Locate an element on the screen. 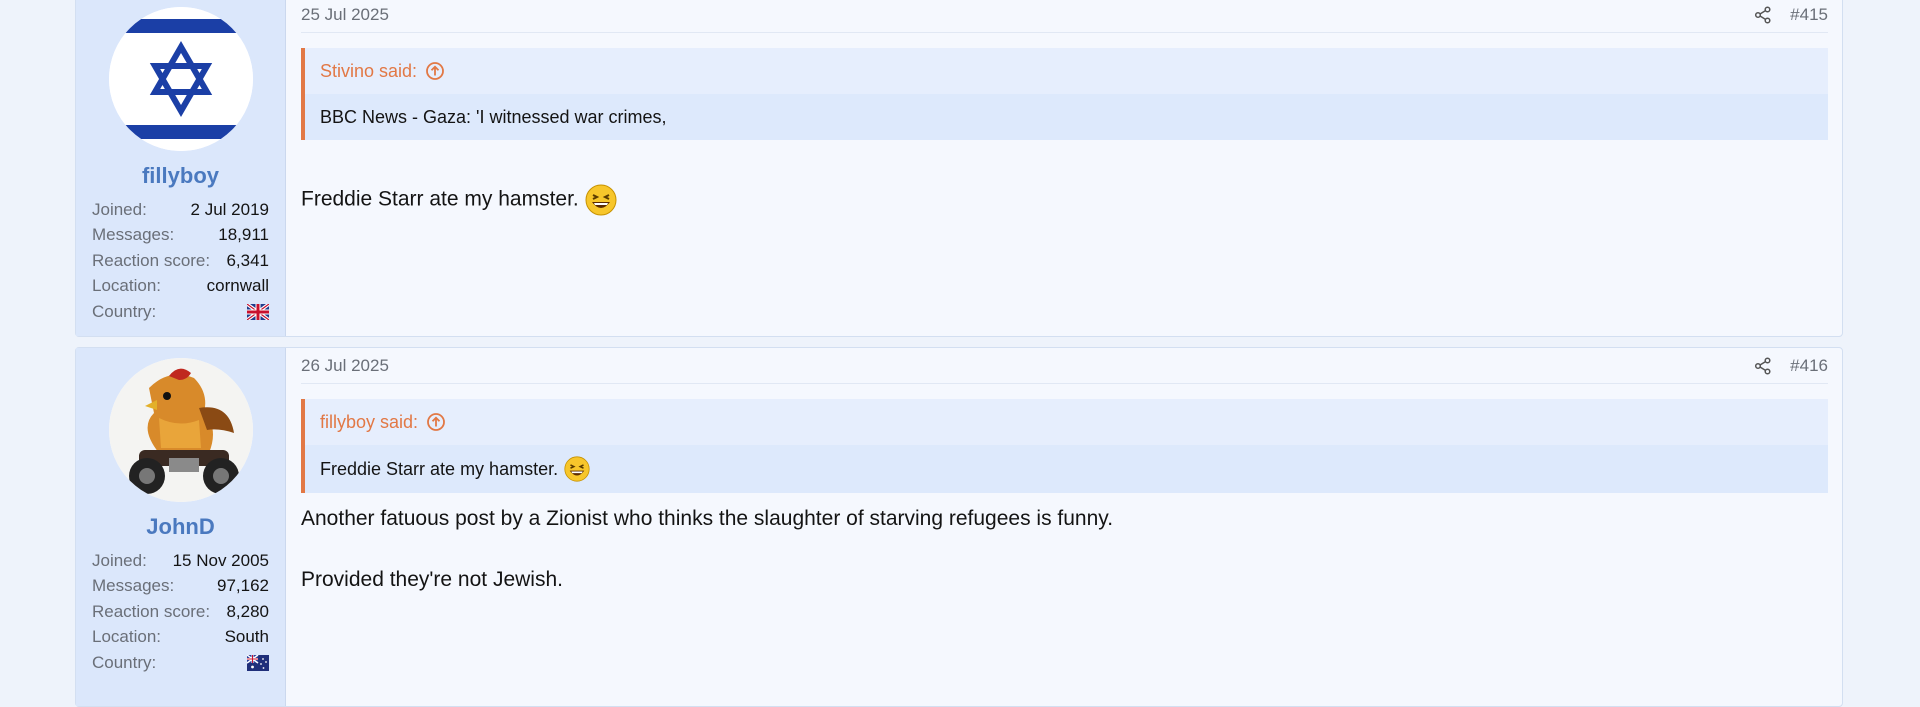 Image resolution: width=1920 pixels, height=707 pixels. post-date: 26 Jul 2025 is located at coordinates (345, 366).